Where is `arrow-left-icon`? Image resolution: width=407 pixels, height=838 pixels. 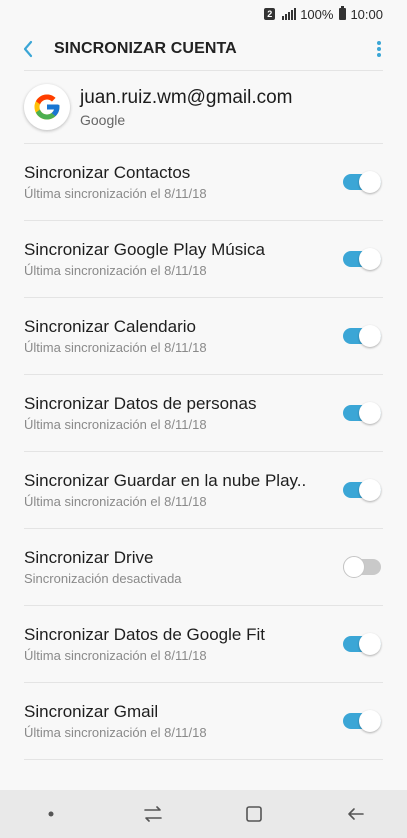 arrow-left-icon is located at coordinates (356, 814).